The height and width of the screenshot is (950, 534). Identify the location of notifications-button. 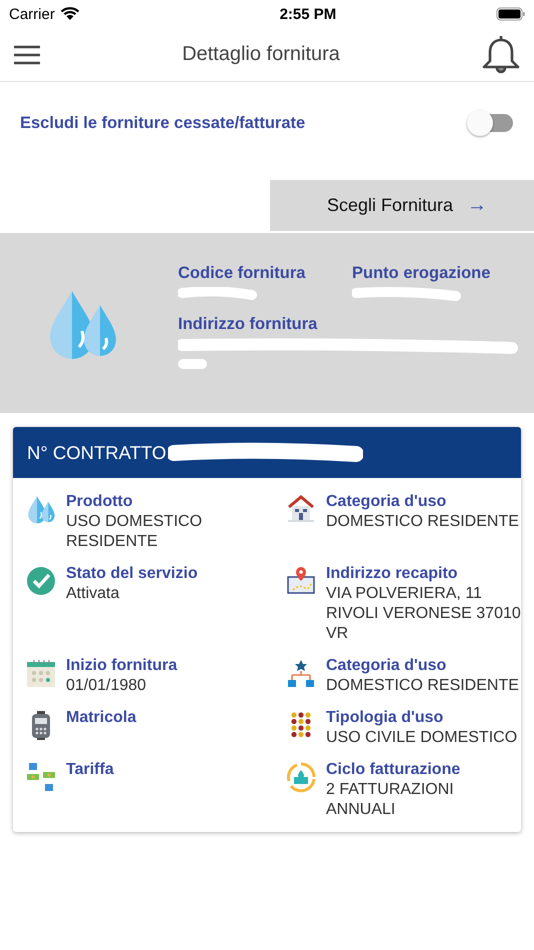
(501, 55).